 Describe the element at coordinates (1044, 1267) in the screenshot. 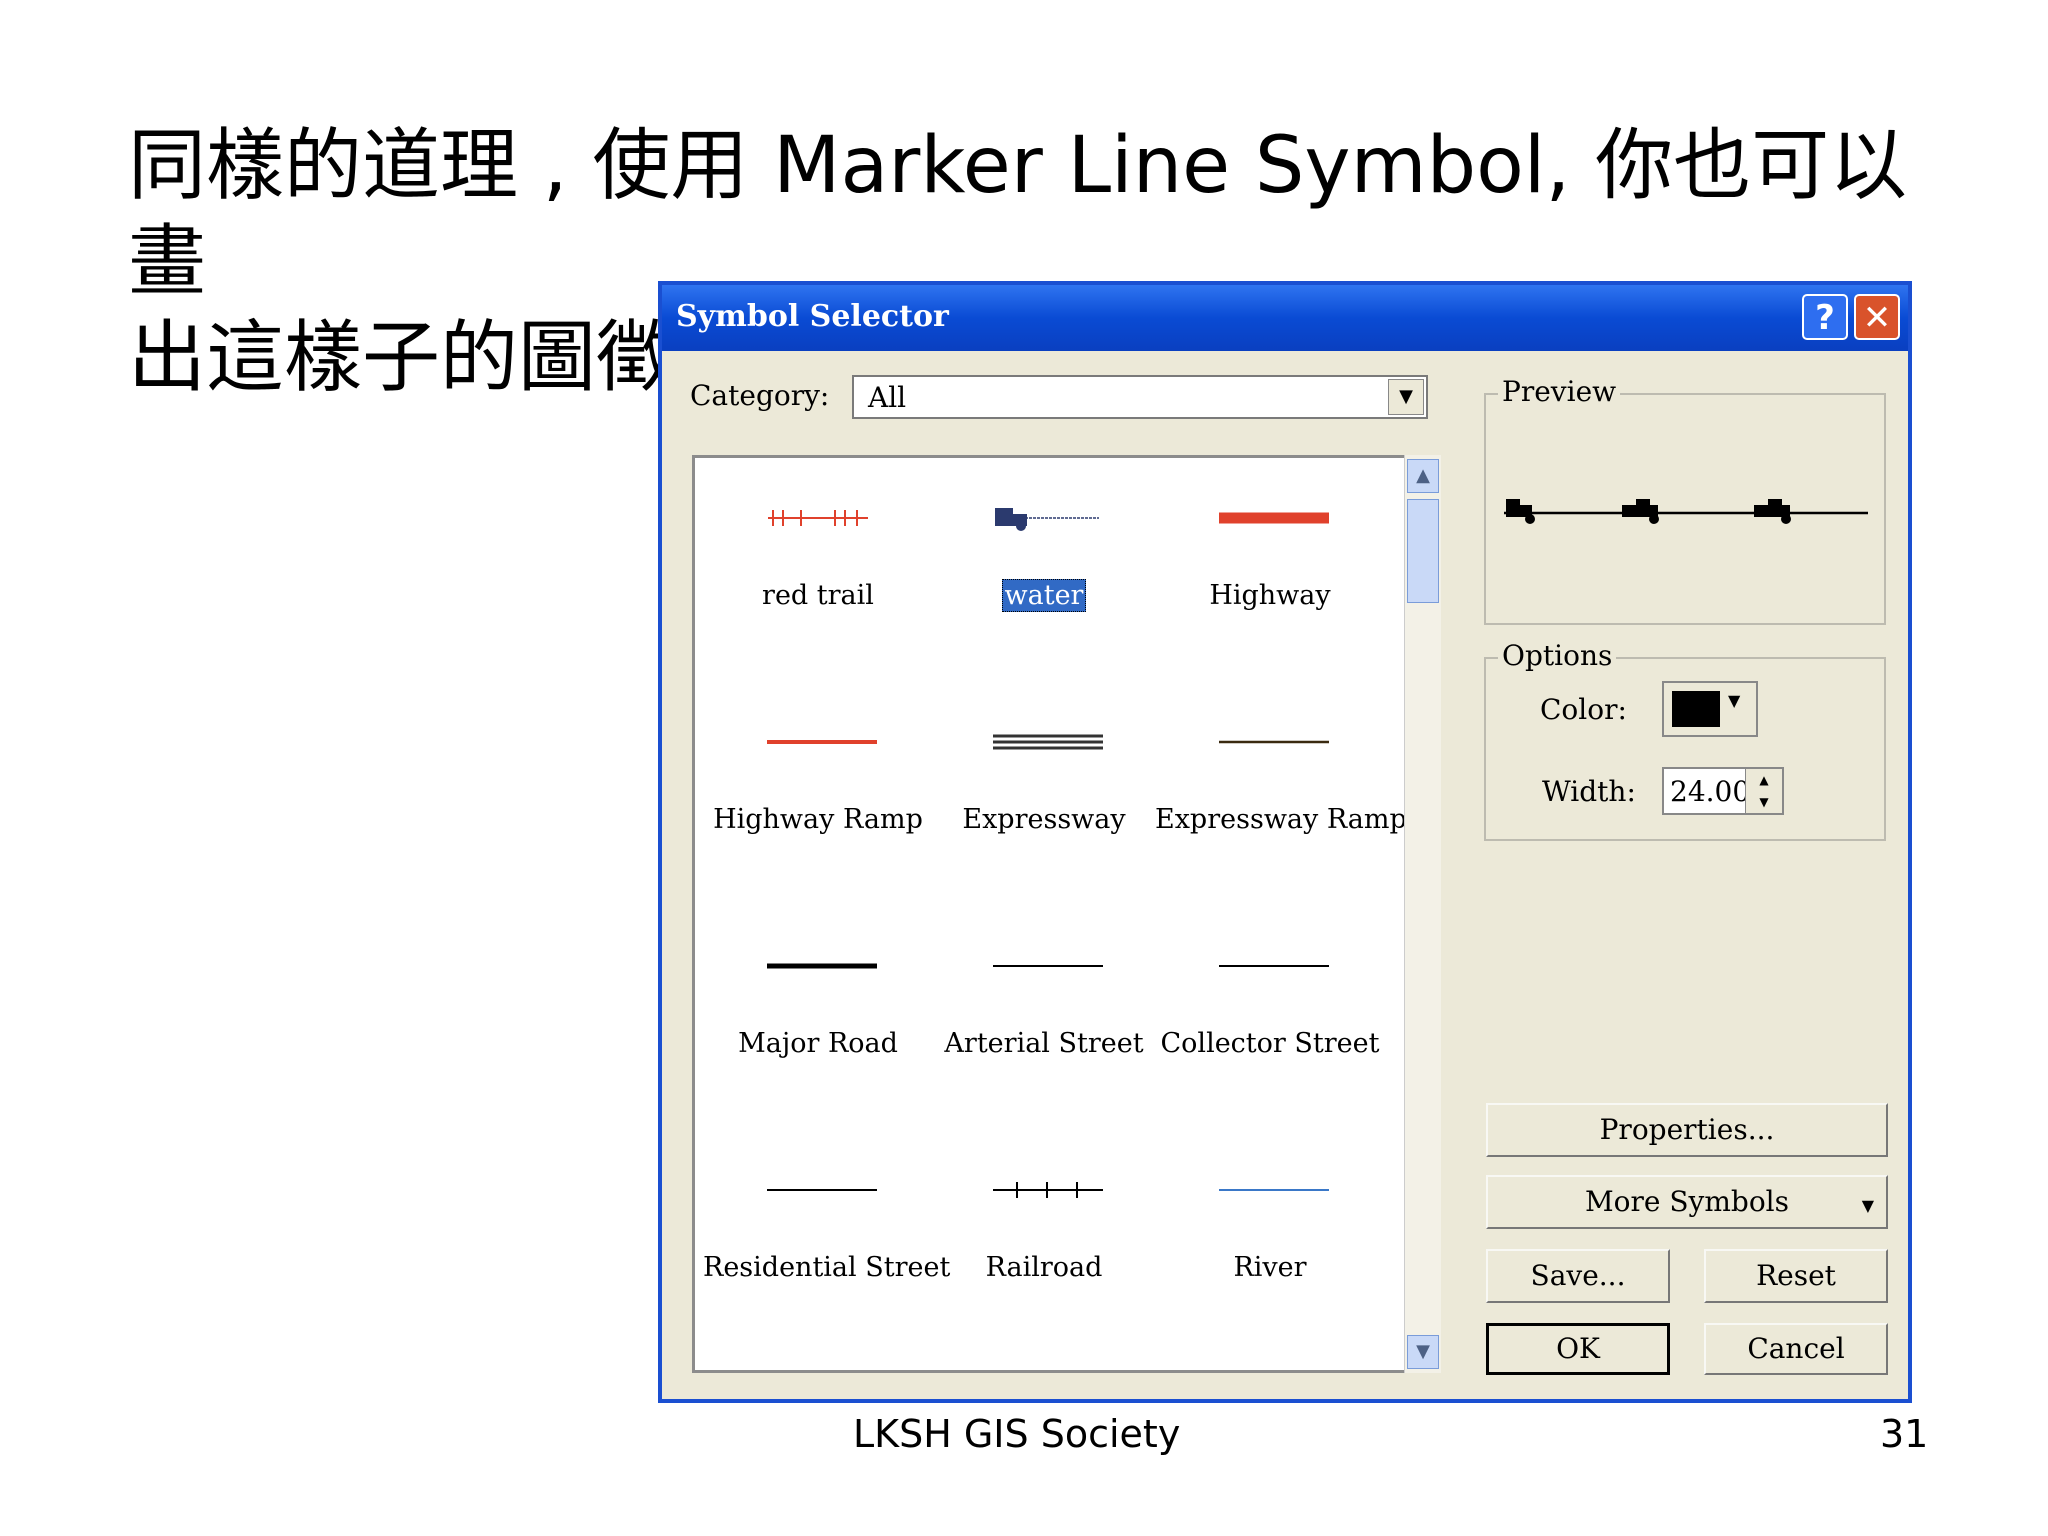

I see `symbol-label: Railroad` at that location.